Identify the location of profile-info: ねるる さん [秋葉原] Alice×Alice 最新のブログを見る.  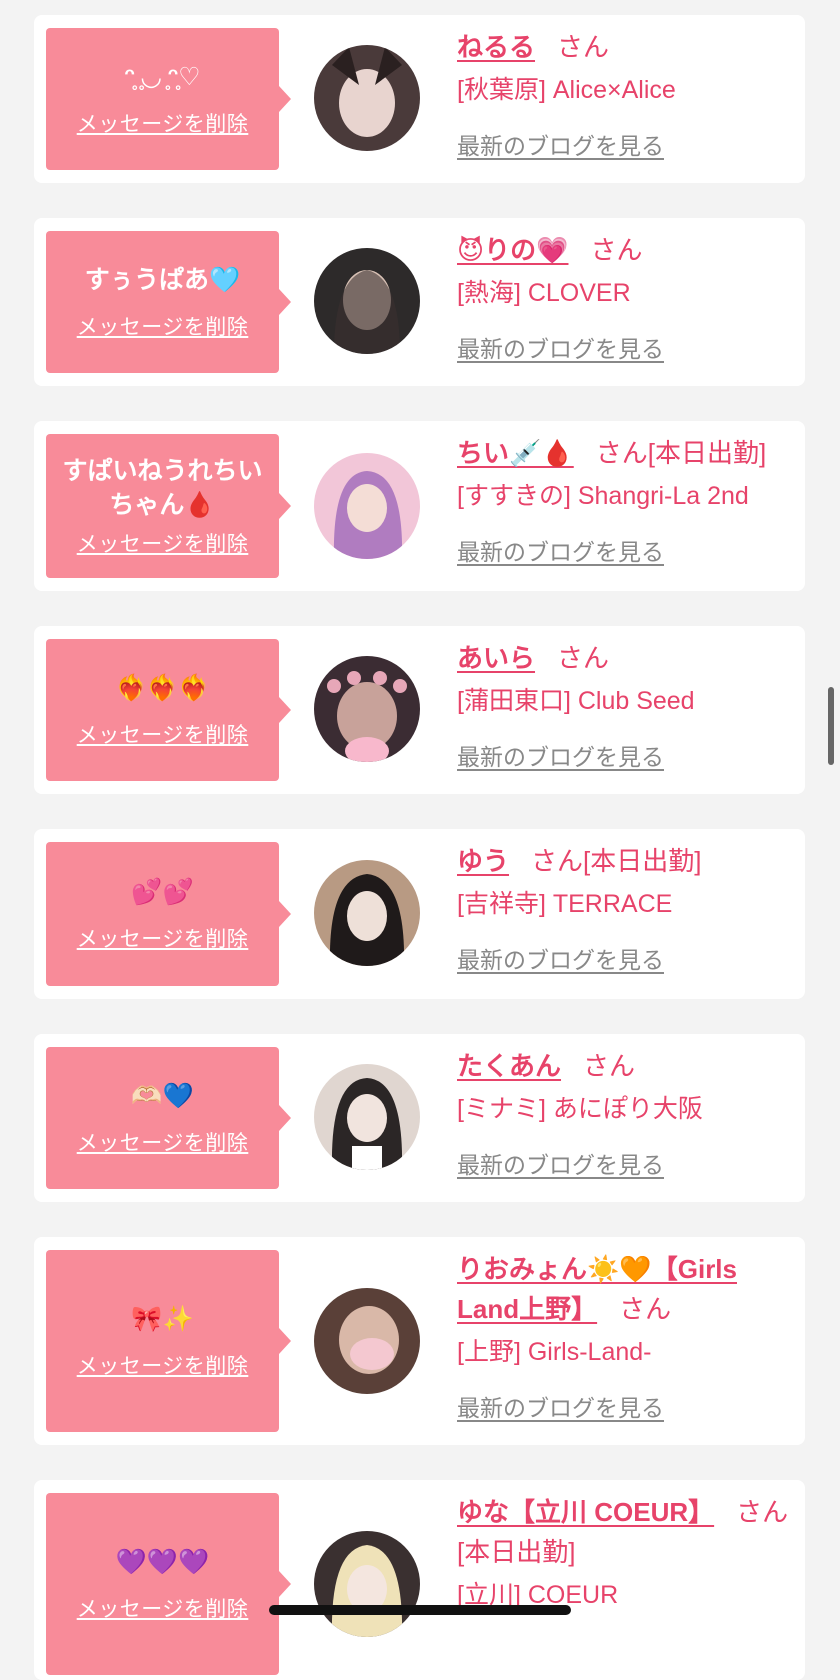
(626, 94).